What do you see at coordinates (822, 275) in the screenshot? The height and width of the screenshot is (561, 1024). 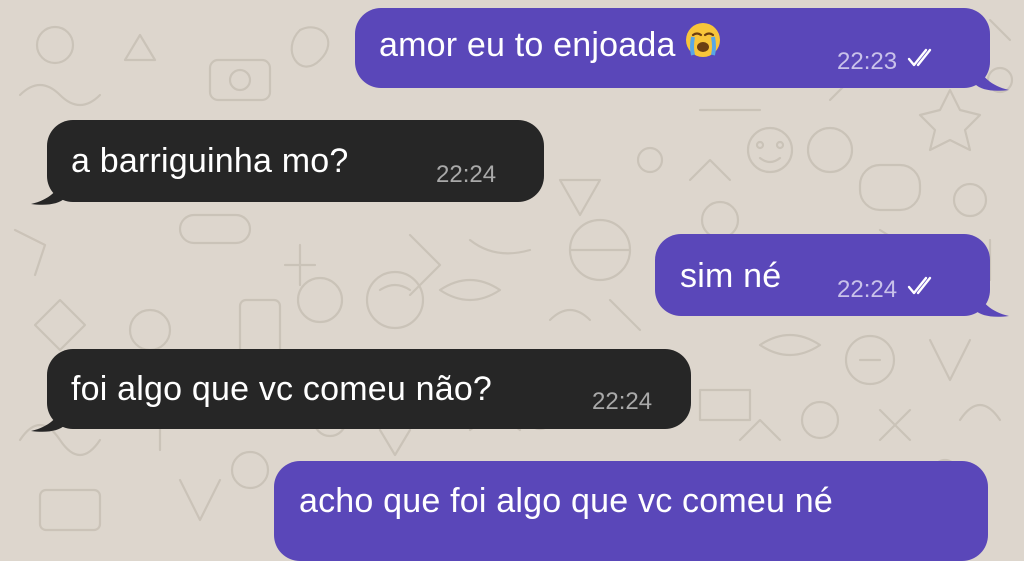 I see `message-bubble-outgoing: sim né 22:24` at bounding box center [822, 275].